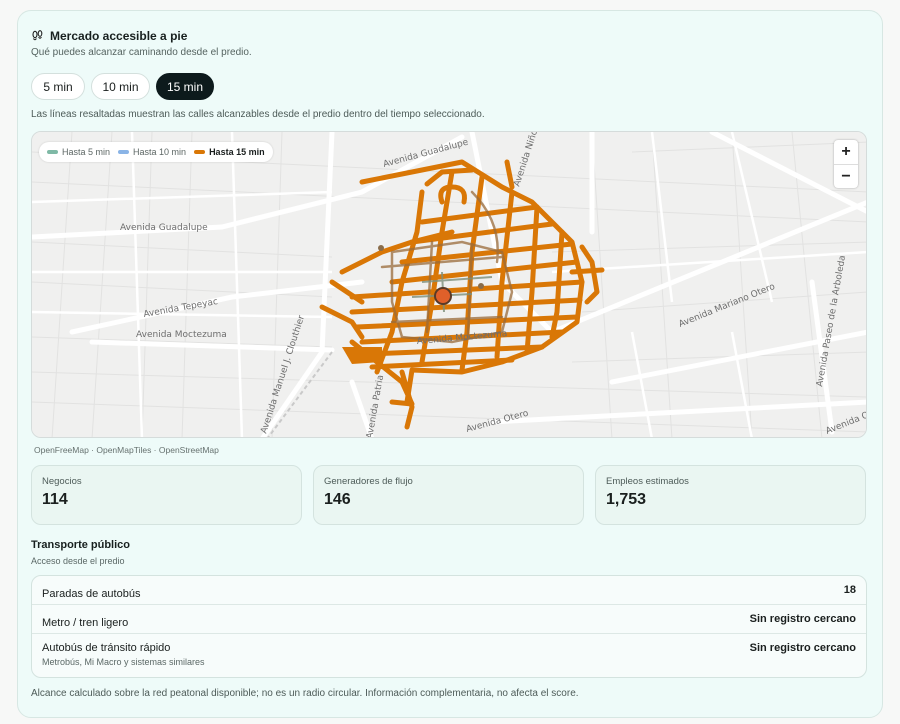  Describe the element at coordinates (85, 623) in the screenshot. I see `row-label: Metro / tren ligero` at that location.